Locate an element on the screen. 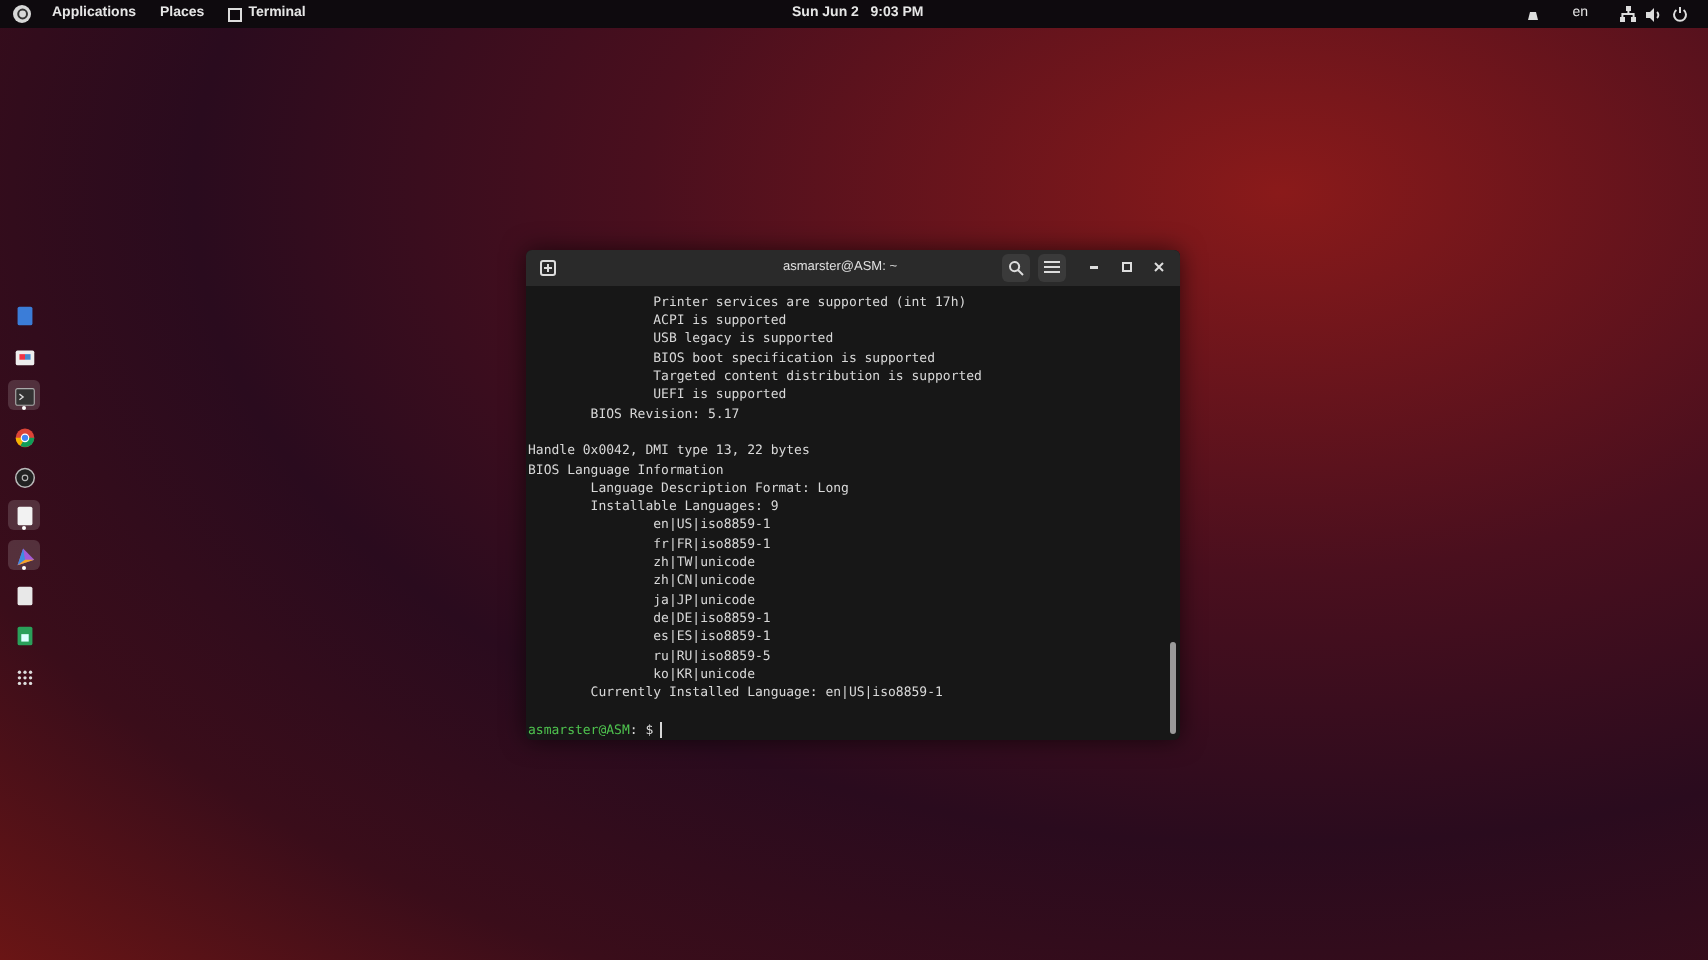  maximize-icon is located at coordinates (1126, 267).